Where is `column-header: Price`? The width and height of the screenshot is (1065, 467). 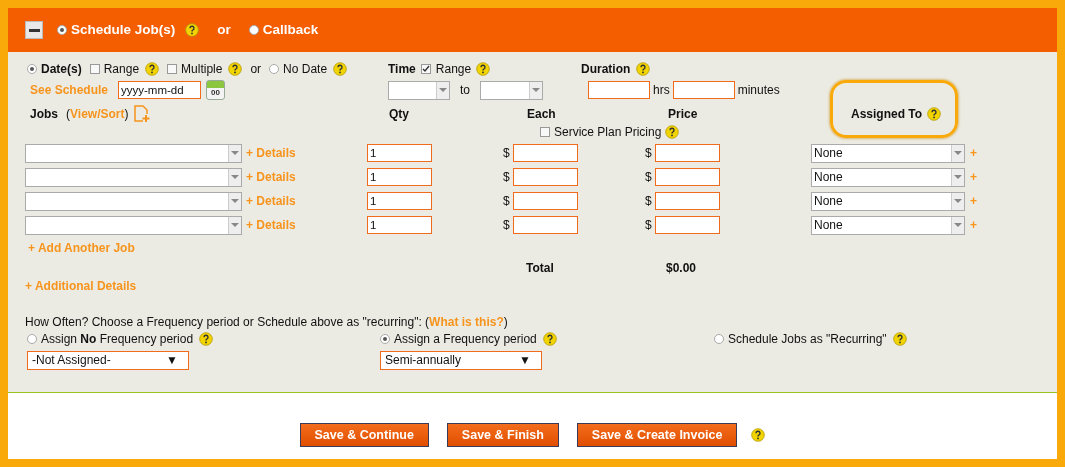
column-header: Price is located at coordinates (683, 114).